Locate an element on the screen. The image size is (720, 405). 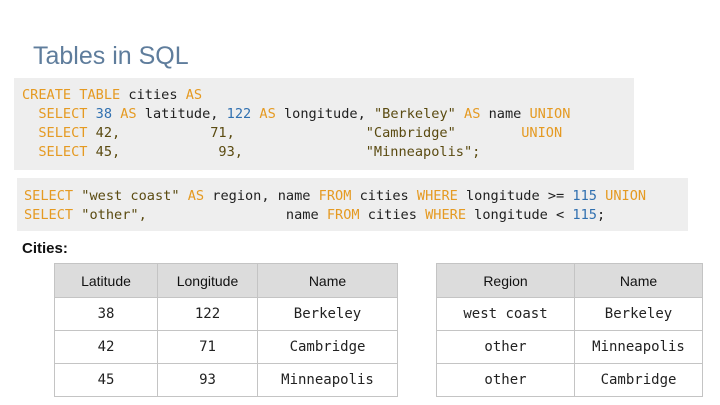
table-row: other Cambridge is located at coordinates (569, 380).